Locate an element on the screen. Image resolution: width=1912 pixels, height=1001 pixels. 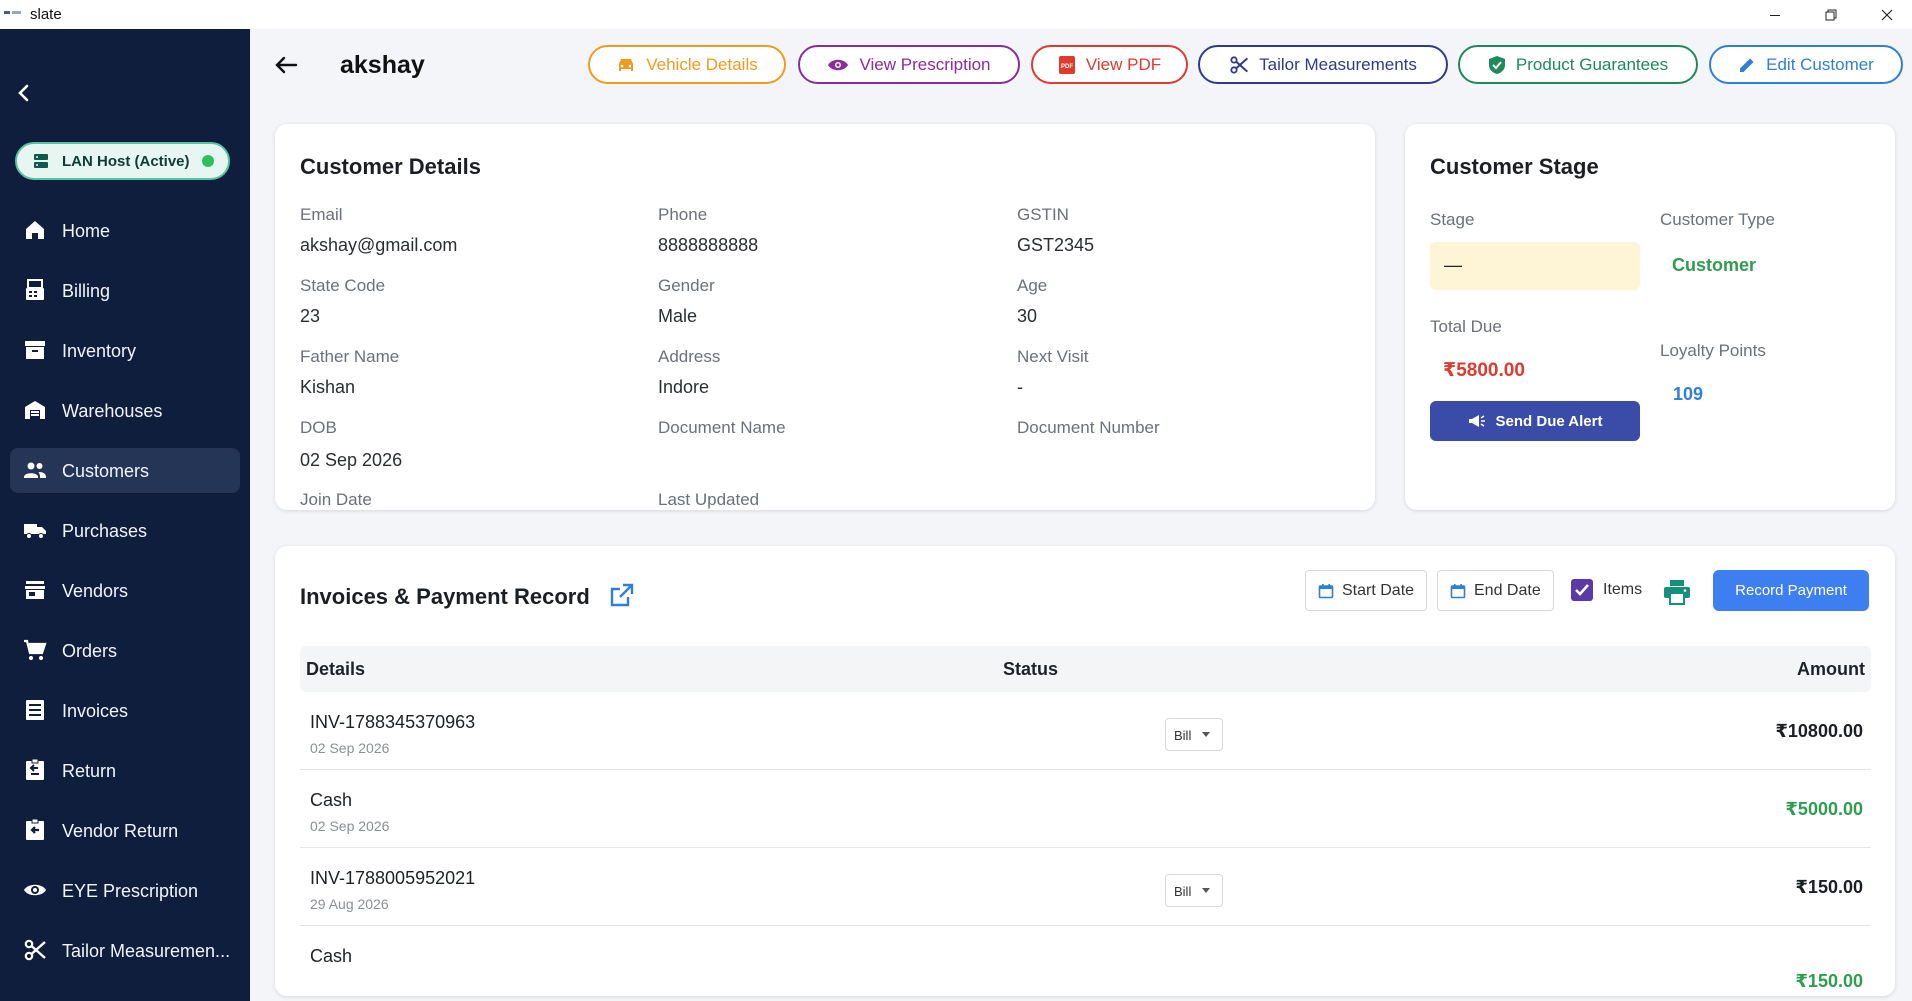
customers-icon is located at coordinates (35, 470).